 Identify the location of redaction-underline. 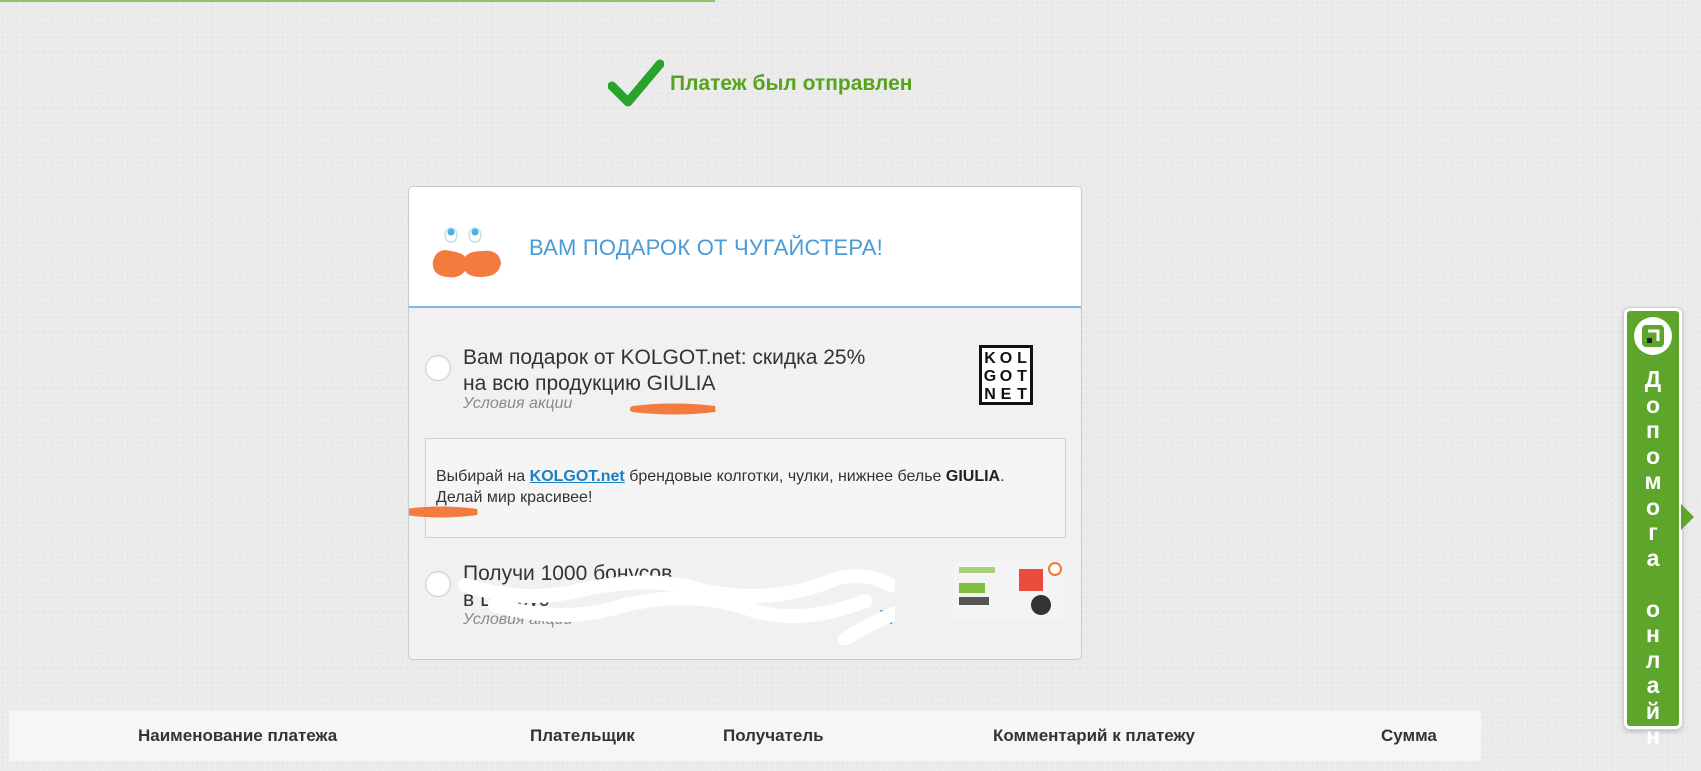
(673, 409).